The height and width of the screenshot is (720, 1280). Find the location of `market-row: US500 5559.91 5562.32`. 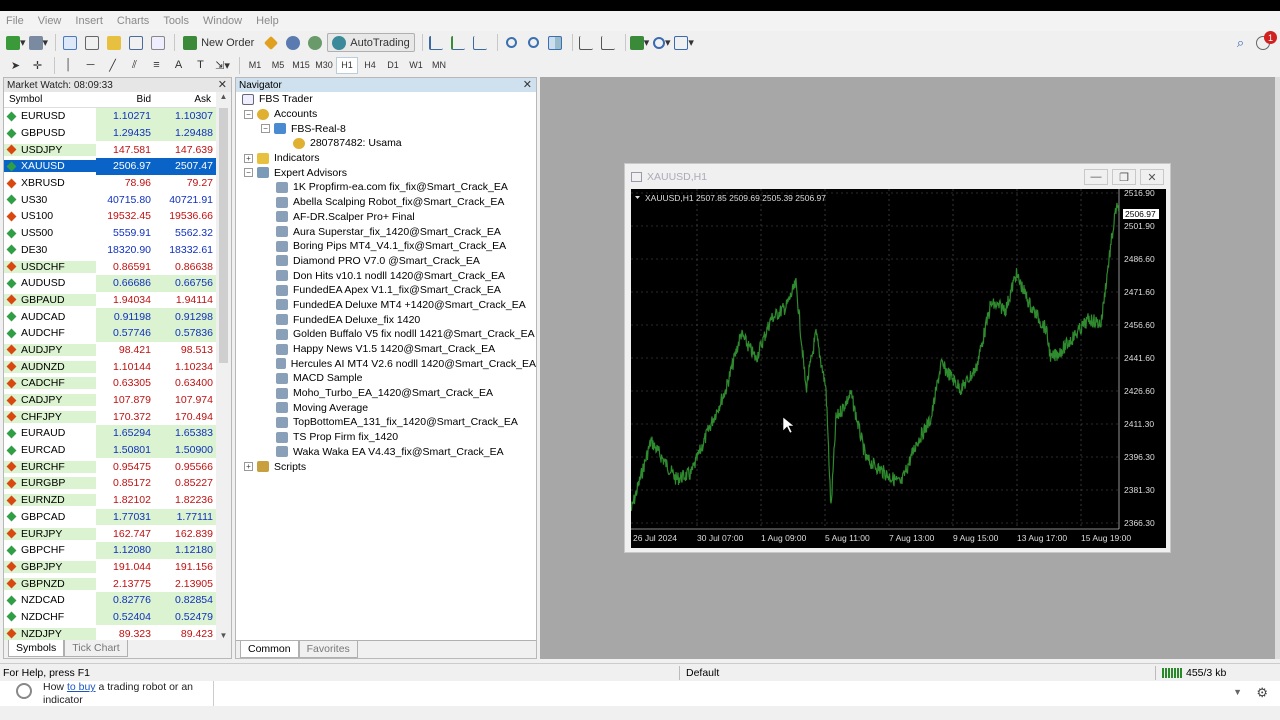

market-row: US500 5559.91 5562.32 is located at coordinates (110, 233).